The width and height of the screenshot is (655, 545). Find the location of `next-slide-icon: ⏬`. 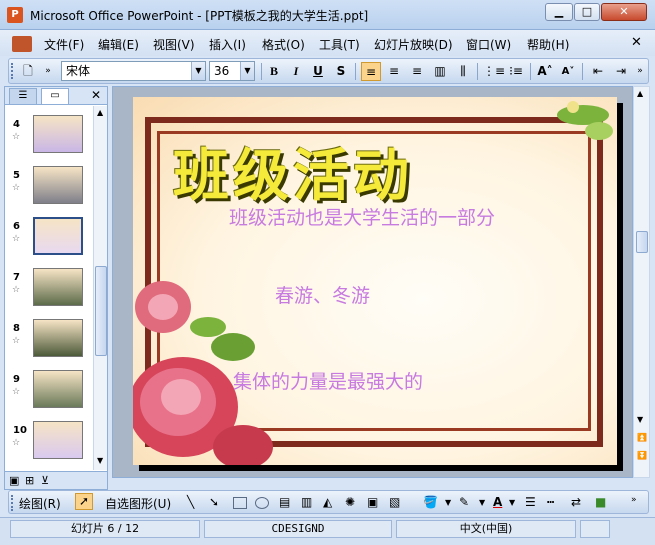

next-slide-icon: ⏬ is located at coordinates (642, 455).